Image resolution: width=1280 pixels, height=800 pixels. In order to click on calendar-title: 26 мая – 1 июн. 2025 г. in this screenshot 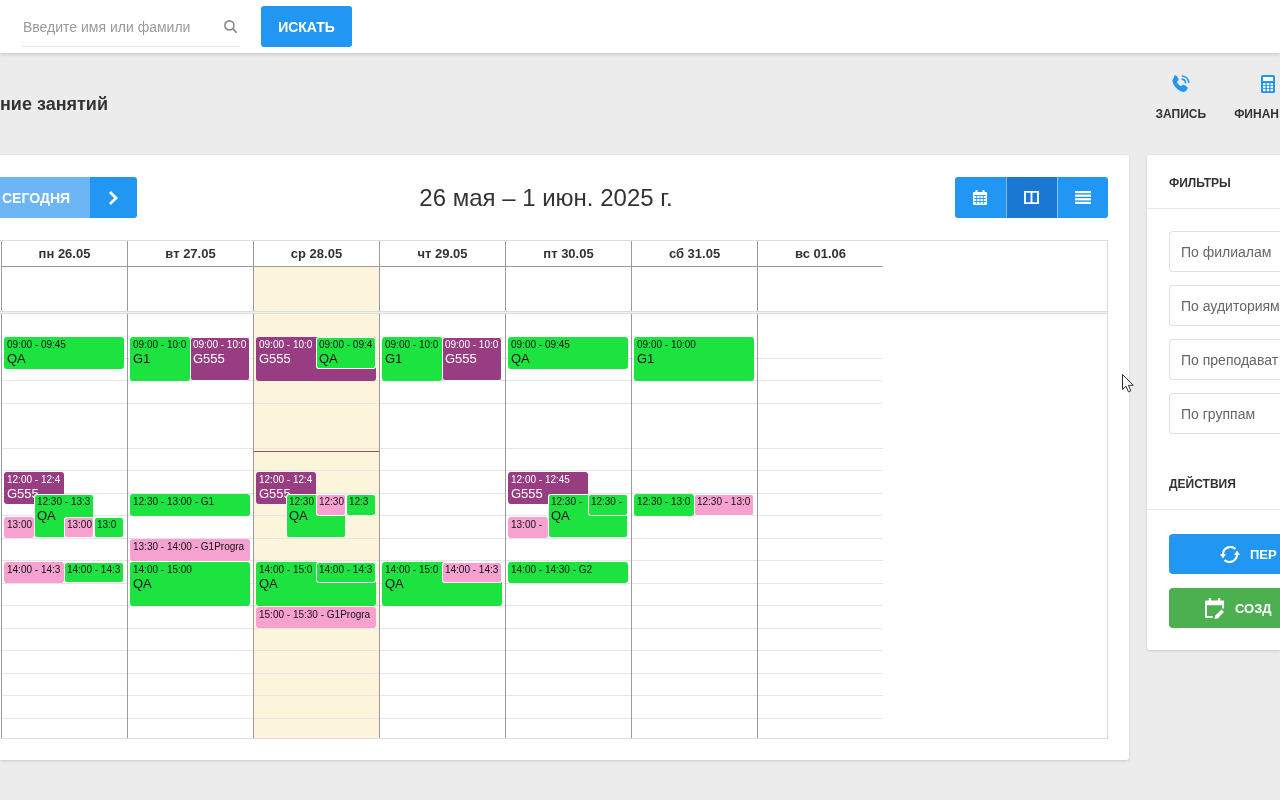, I will do `click(546, 197)`.